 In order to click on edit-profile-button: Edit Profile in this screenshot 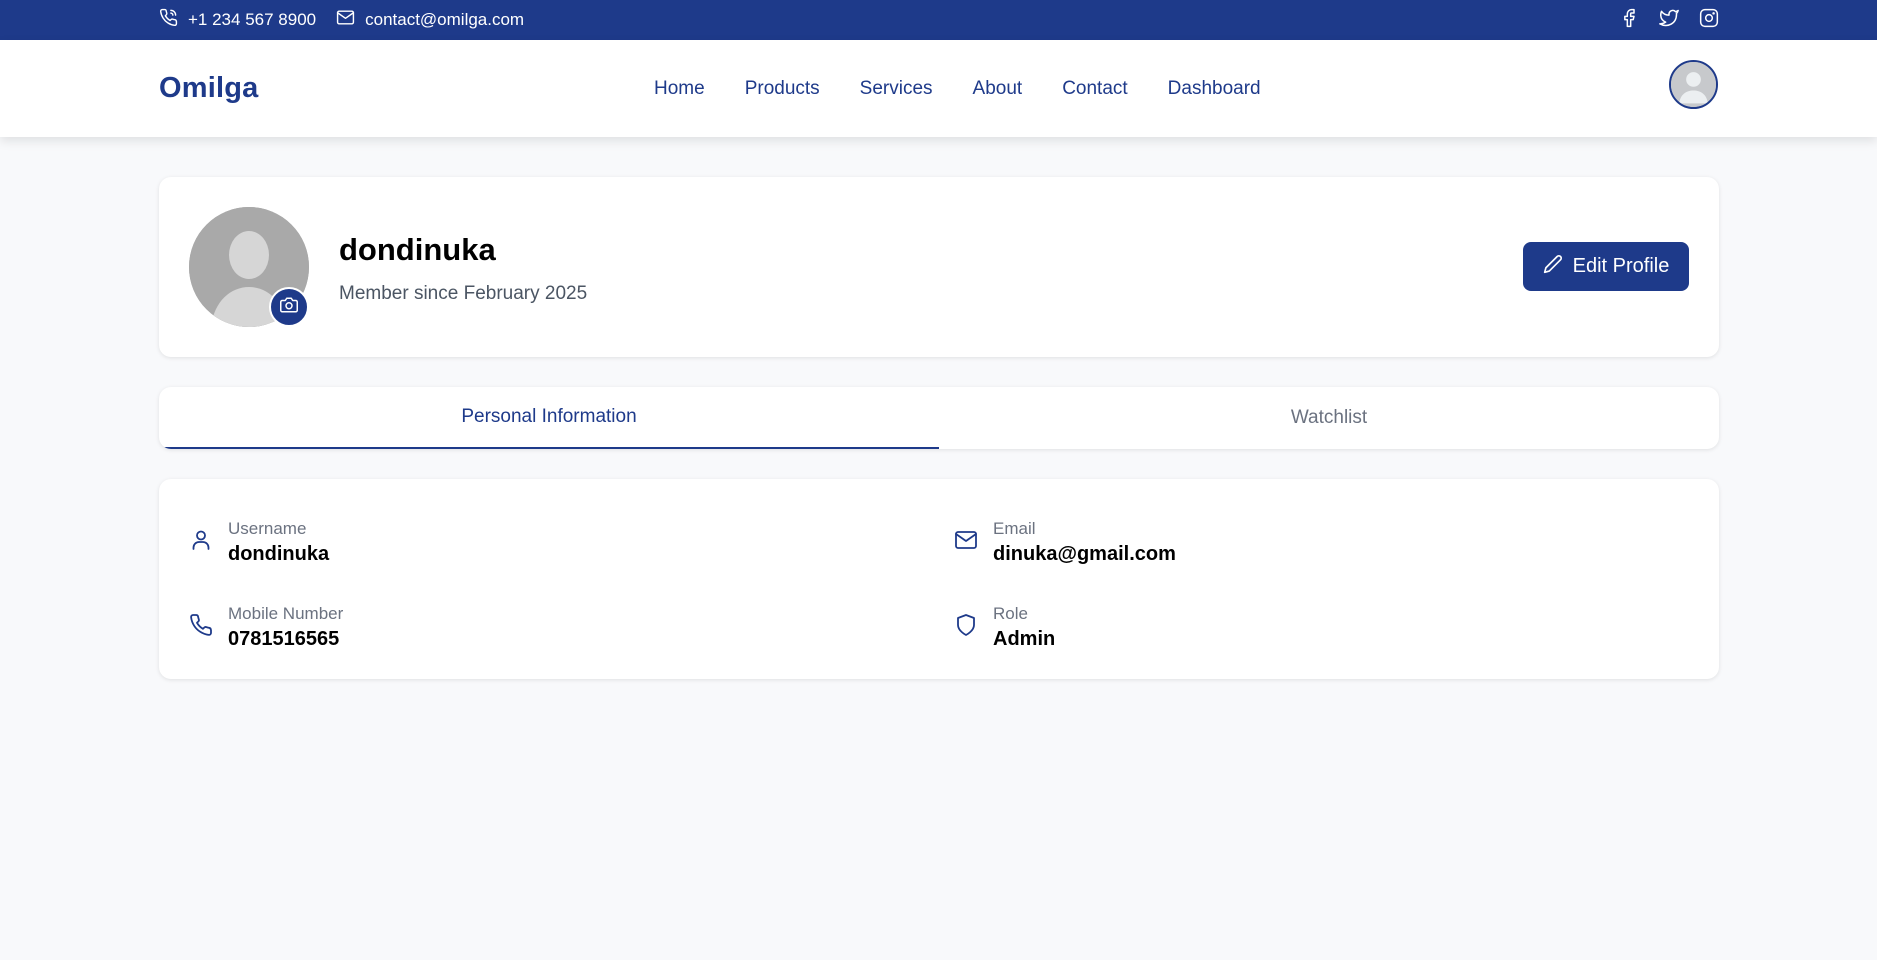, I will do `click(1606, 266)`.